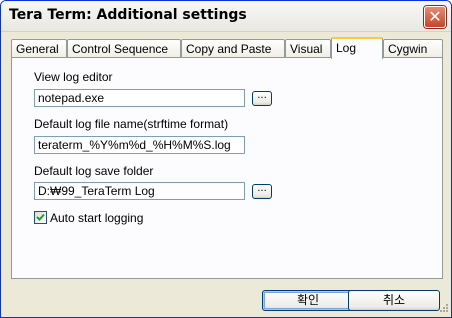 Image resolution: width=452 pixels, height=318 pixels. Describe the element at coordinates (413, 48) in the screenshot. I see `tab-cygwin: Cygwin` at that location.